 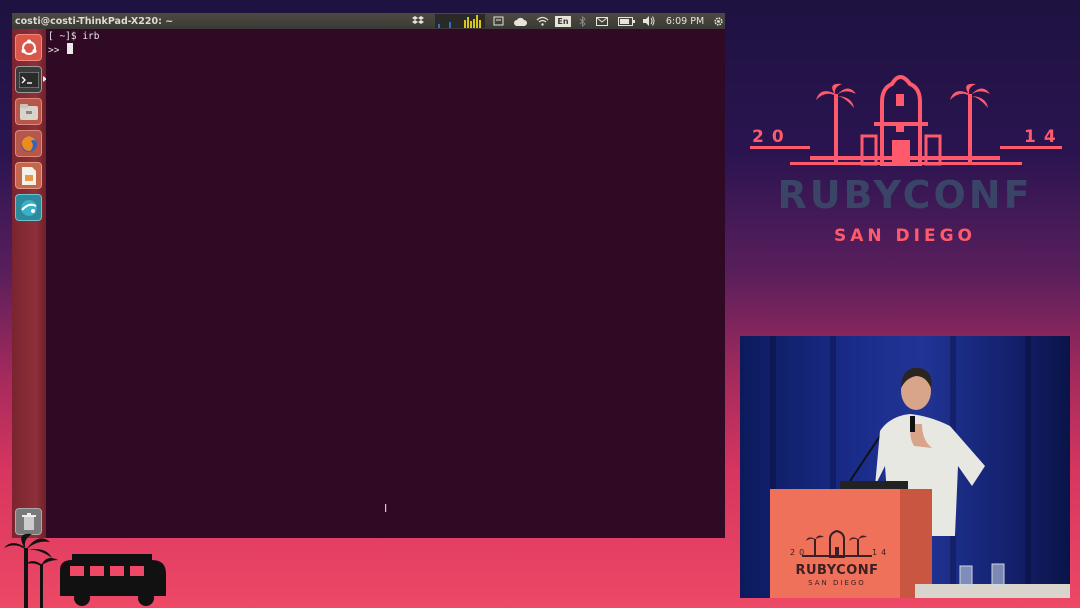 What do you see at coordinates (602, 21) in the screenshot?
I see `mail-icon` at bounding box center [602, 21].